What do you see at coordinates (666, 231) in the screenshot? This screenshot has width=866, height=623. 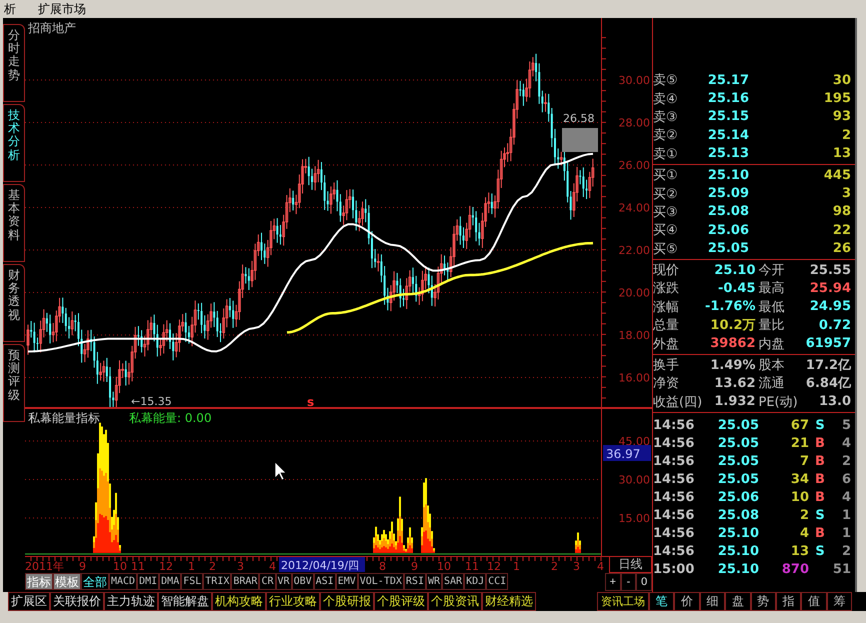 I see `order-level-label: 买④` at bounding box center [666, 231].